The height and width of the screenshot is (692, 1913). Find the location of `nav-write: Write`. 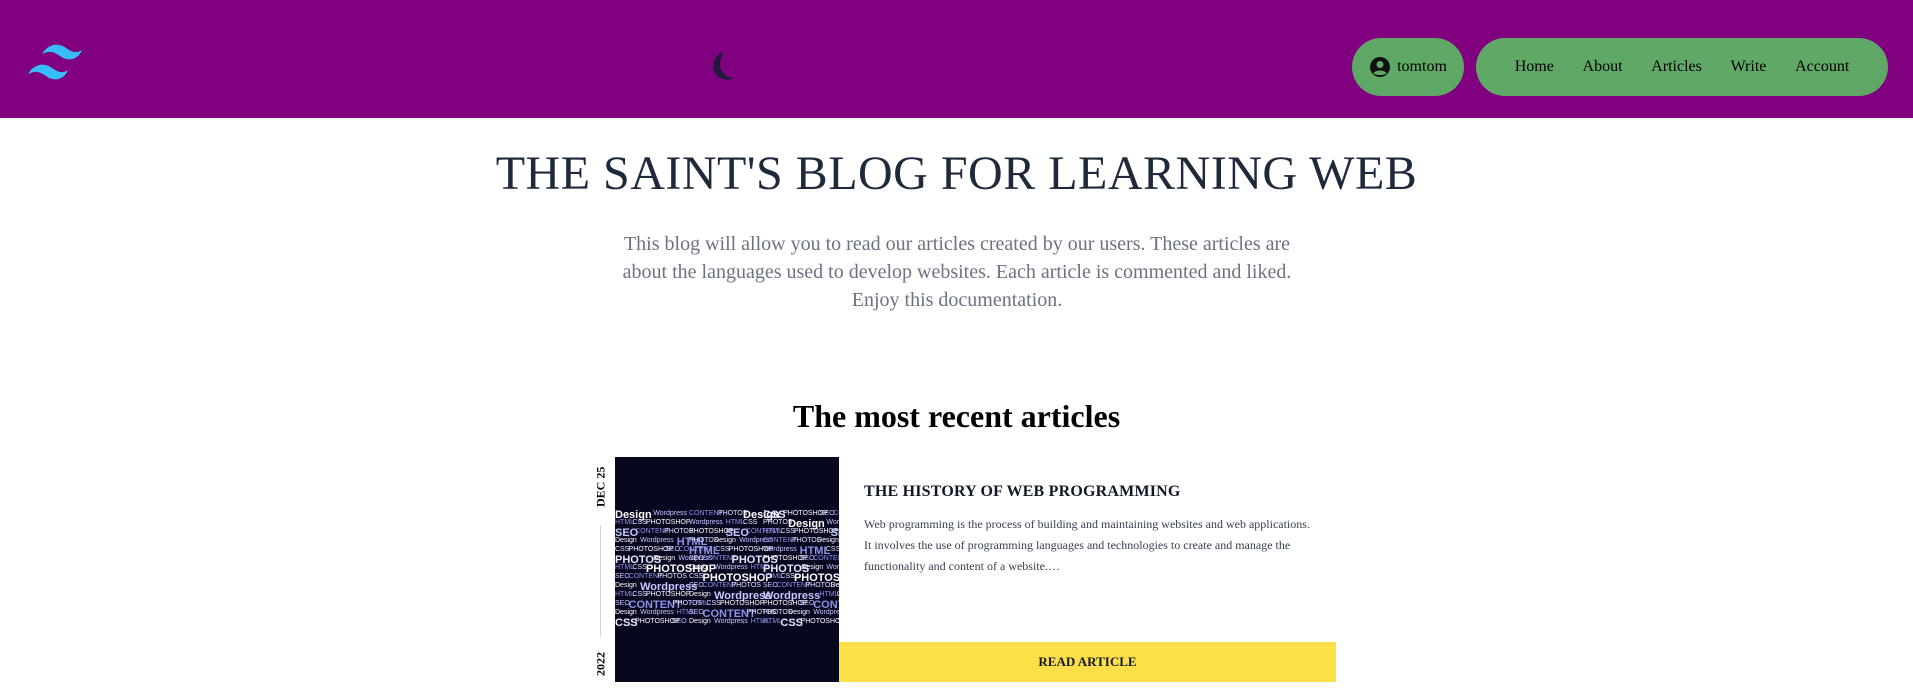

nav-write: Write is located at coordinates (1749, 67).